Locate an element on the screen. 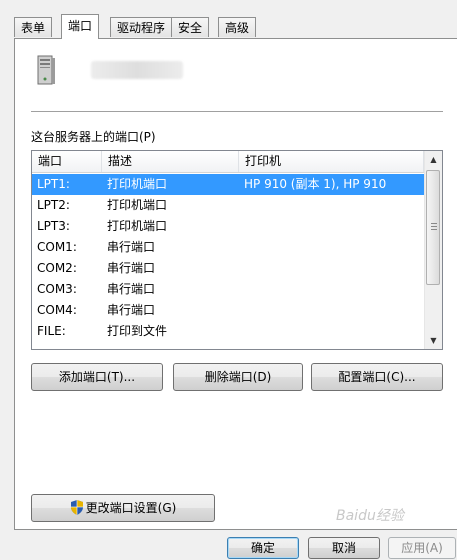  port-name: LPT1: is located at coordinates (53, 184).